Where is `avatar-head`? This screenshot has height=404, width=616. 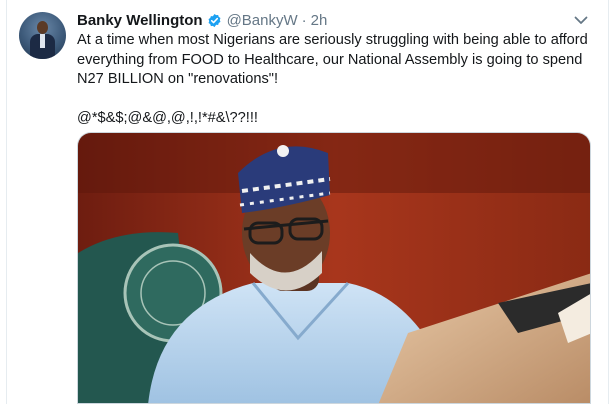
avatar-head is located at coordinates (42, 27).